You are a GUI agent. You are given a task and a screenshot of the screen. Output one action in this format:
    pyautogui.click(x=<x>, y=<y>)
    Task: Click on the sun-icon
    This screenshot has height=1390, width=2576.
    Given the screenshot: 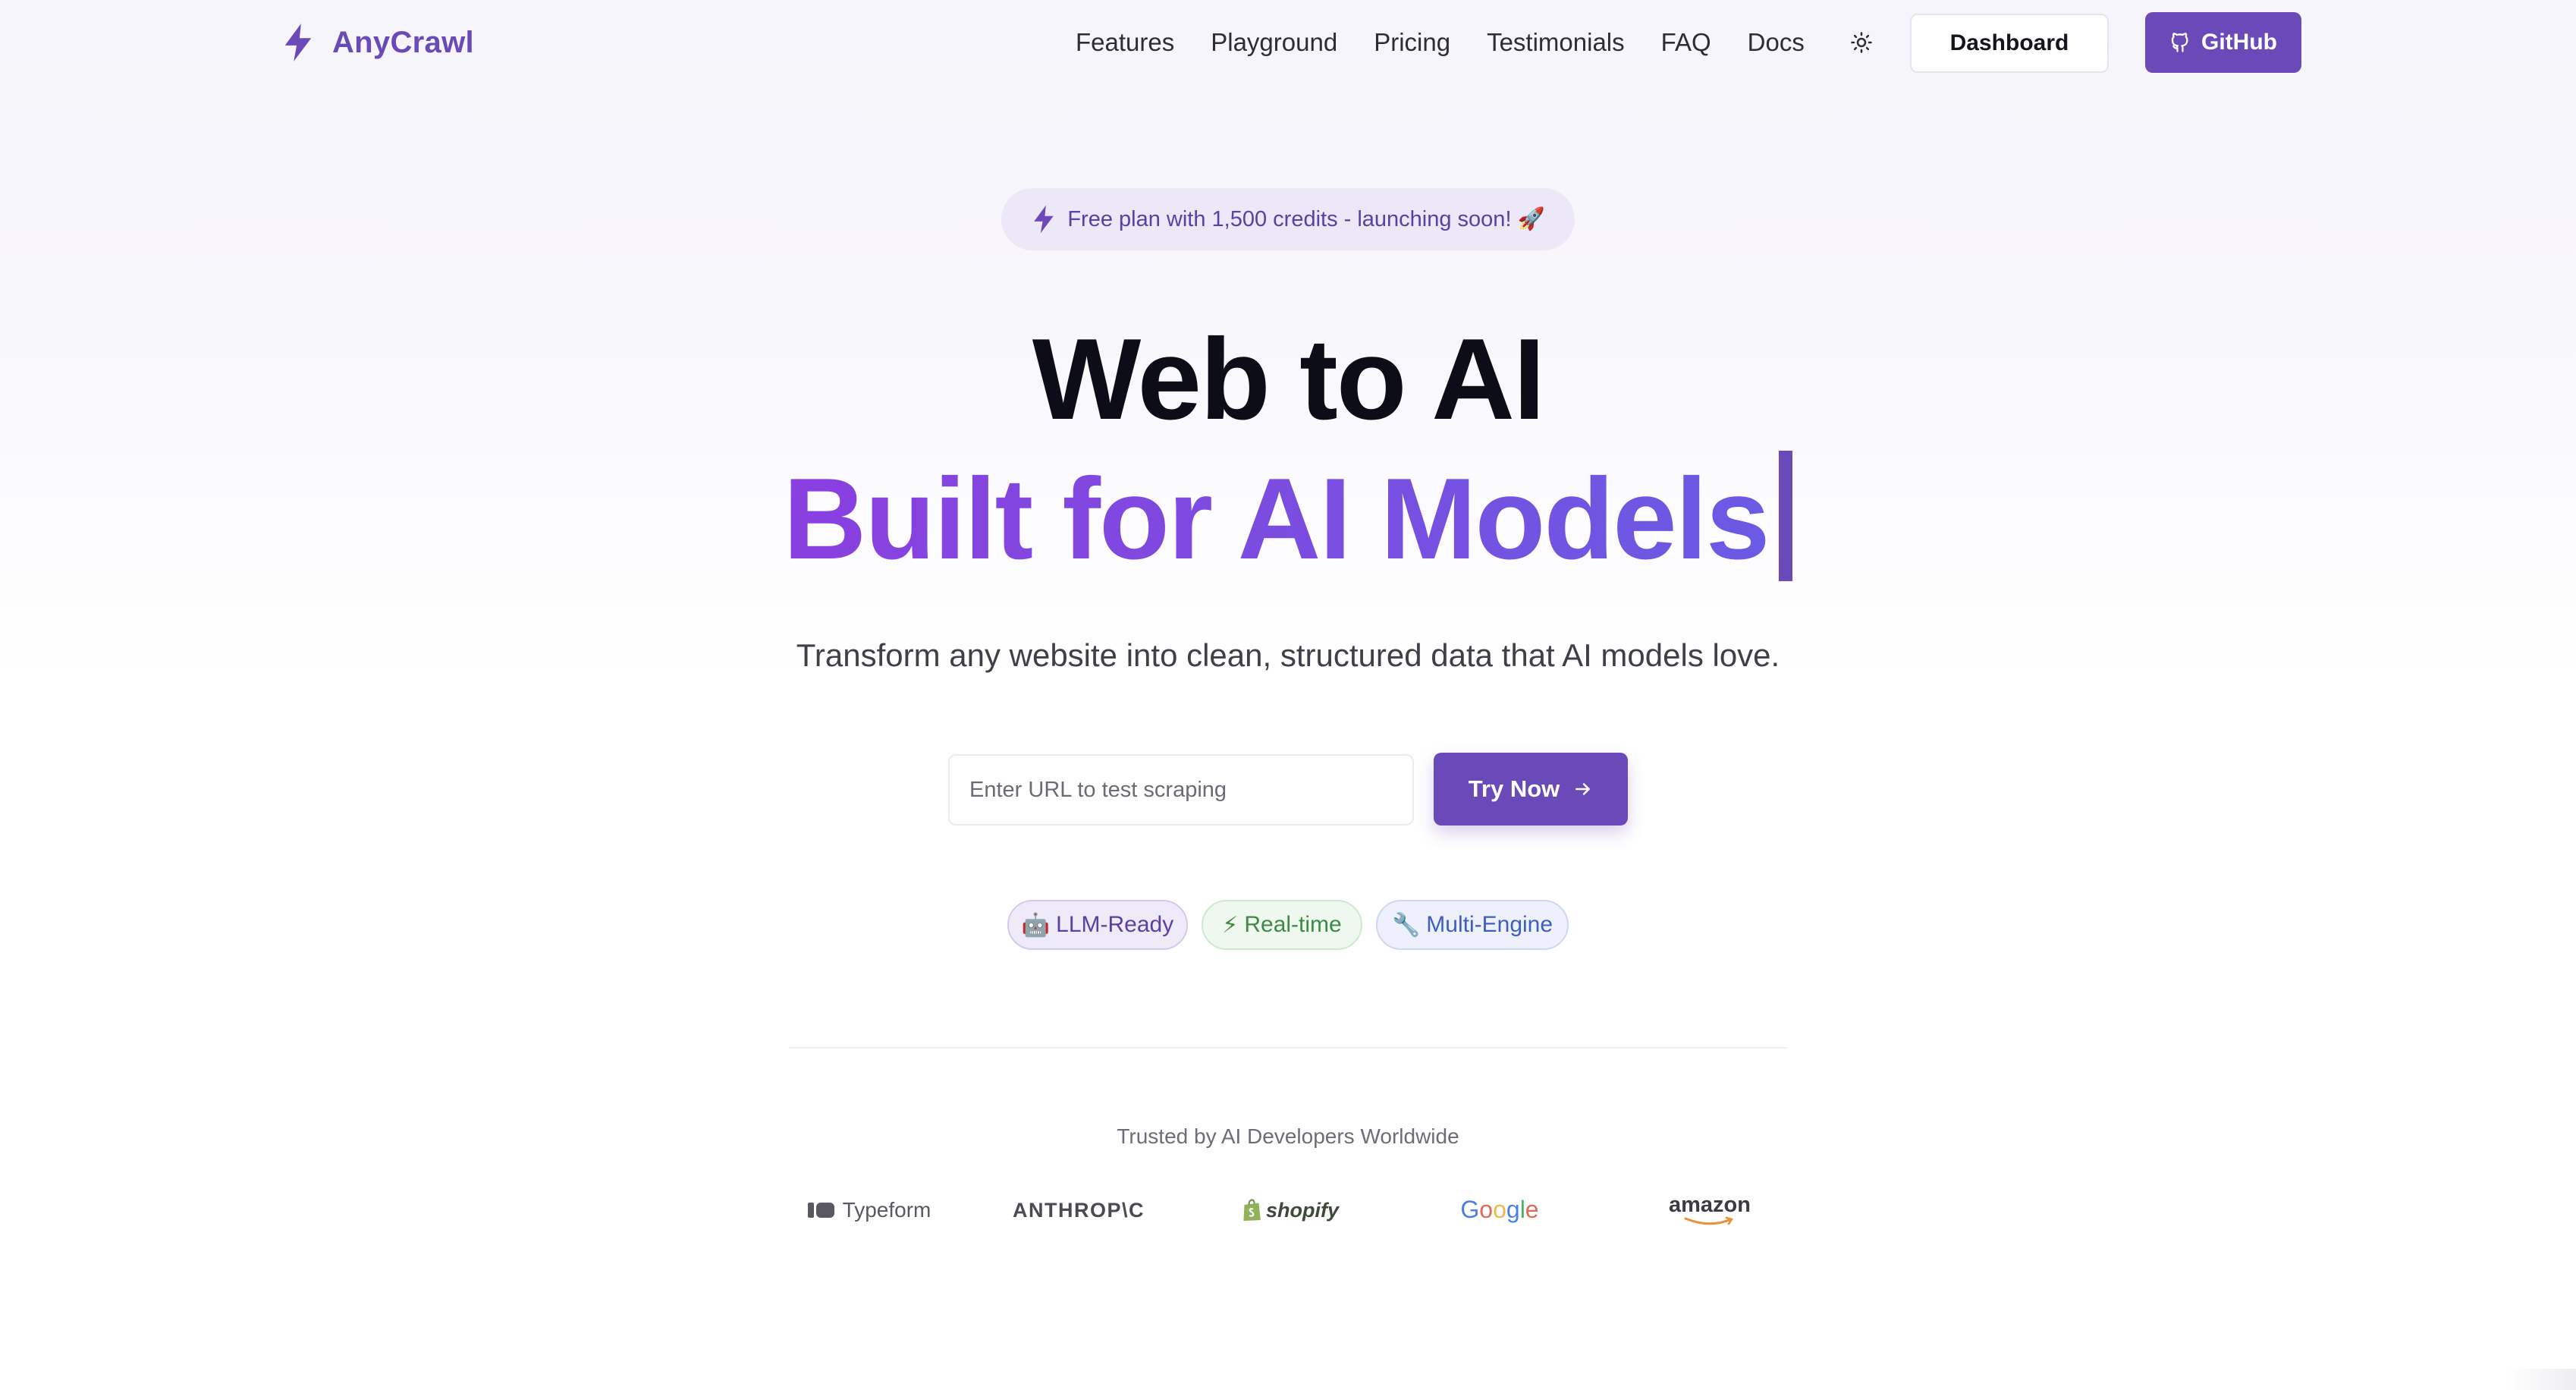 What is the action you would take?
    pyautogui.click(x=1861, y=42)
    